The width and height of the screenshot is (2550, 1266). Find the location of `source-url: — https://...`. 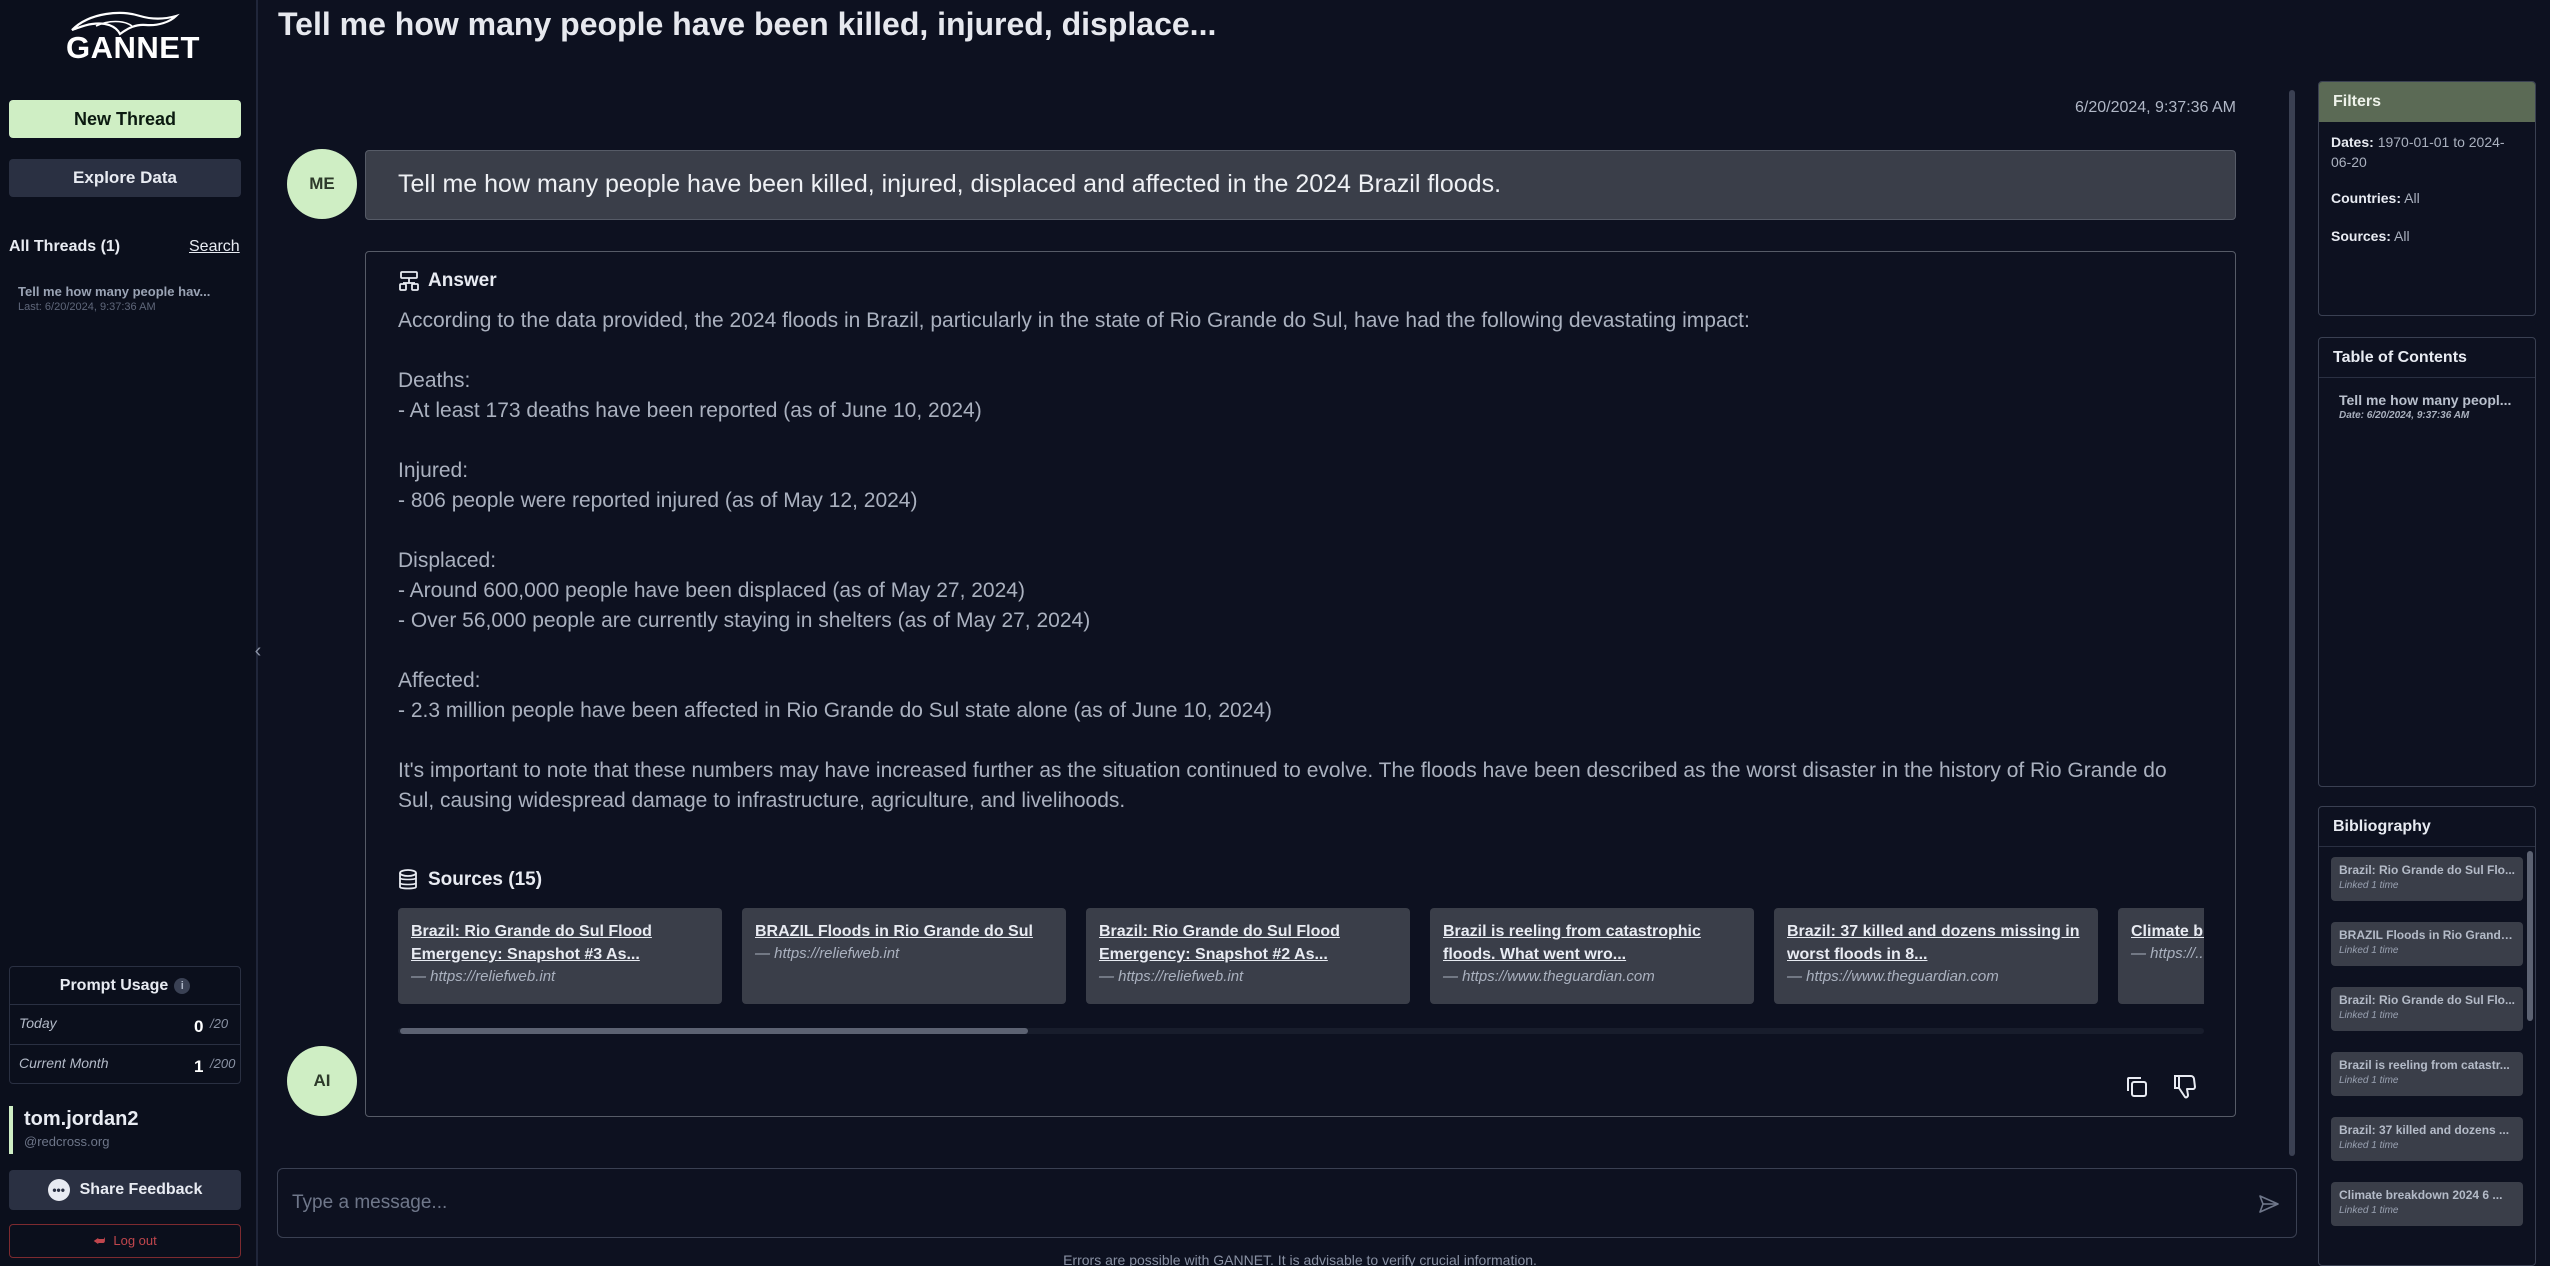

source-url: — https://... is located at coordinates (2167, 953).